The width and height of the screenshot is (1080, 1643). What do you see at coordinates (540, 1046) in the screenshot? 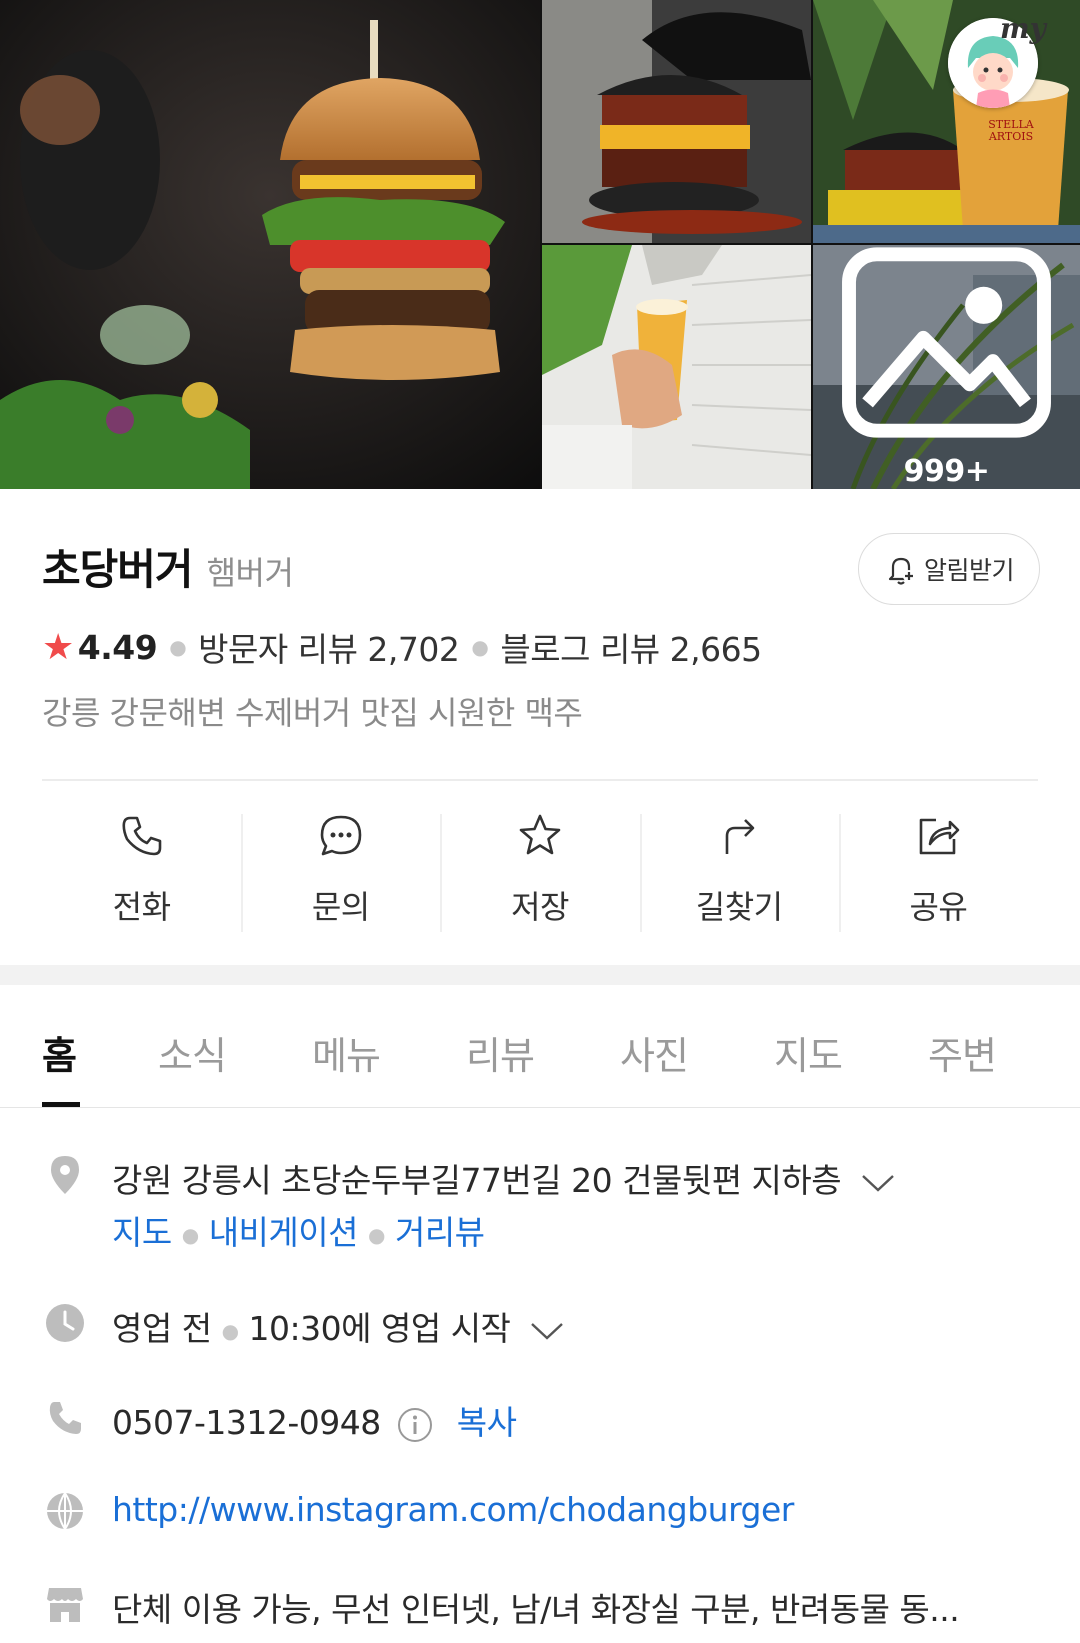
I see `tab-bar: 홈 소식 메뉴 리뷰 사진 지도 주변` at bounding box center [540, 1046].